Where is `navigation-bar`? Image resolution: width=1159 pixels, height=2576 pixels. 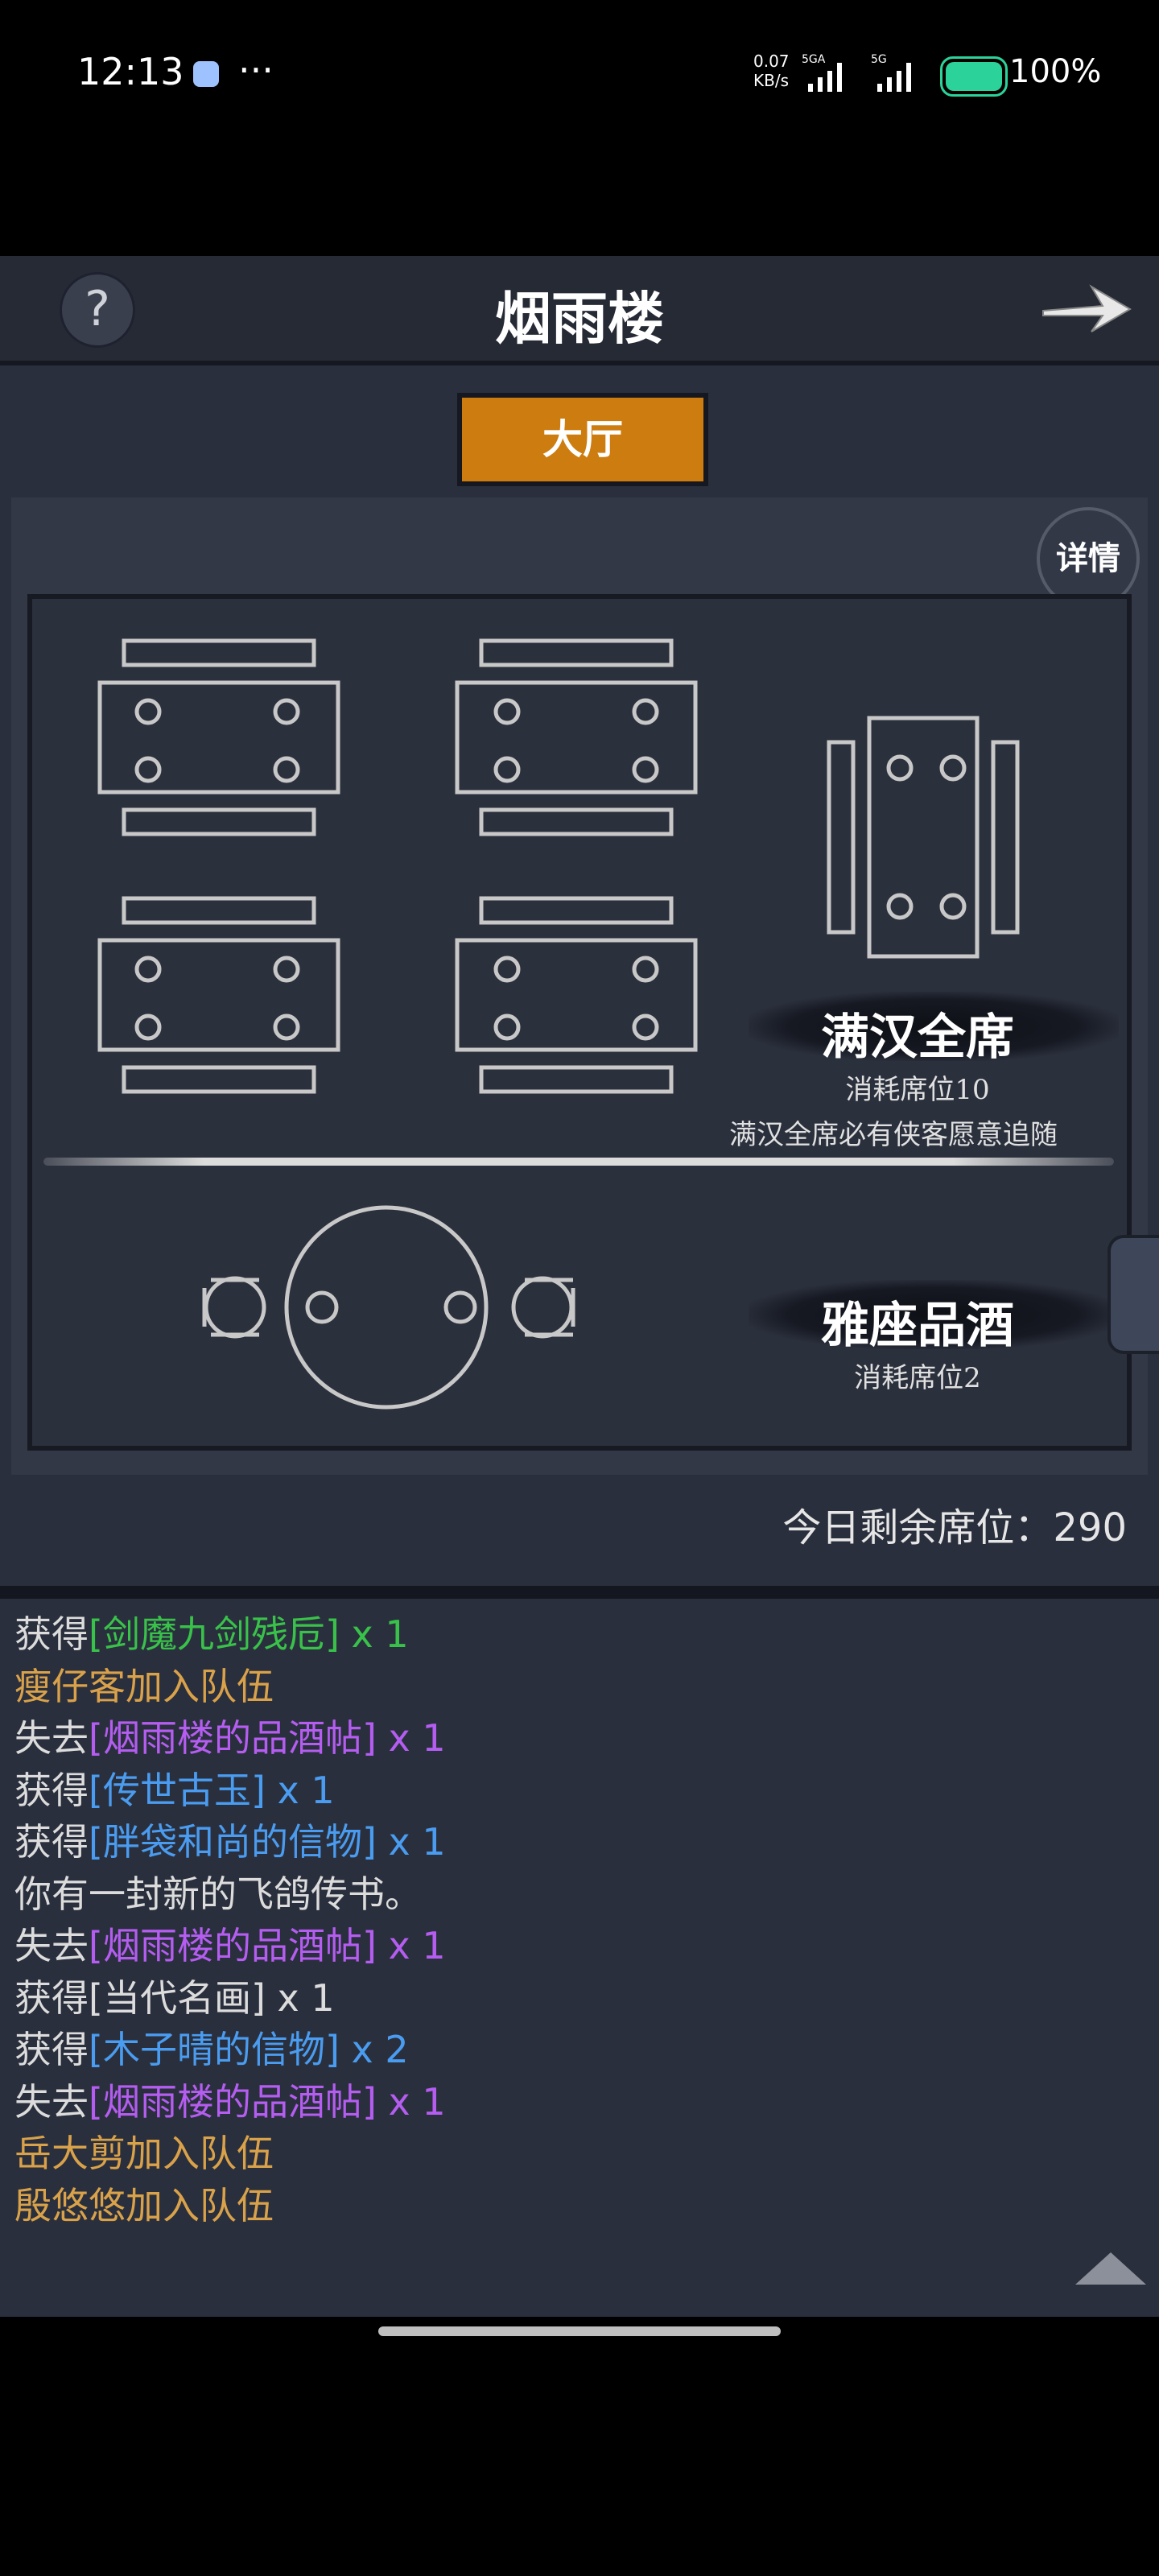
navigation-bar is located at coordinates (579, 2446).